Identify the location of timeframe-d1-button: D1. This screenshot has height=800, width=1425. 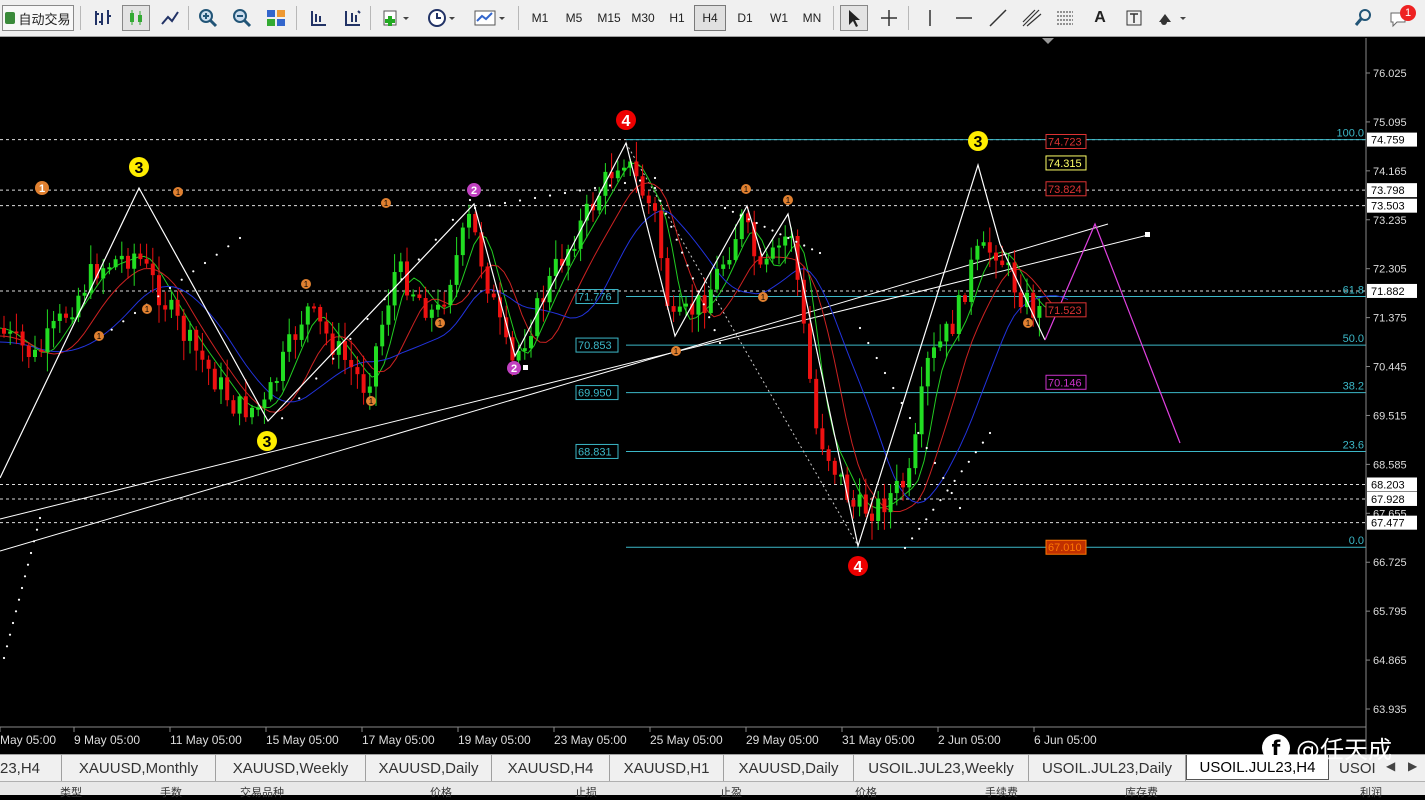
(745, 18).